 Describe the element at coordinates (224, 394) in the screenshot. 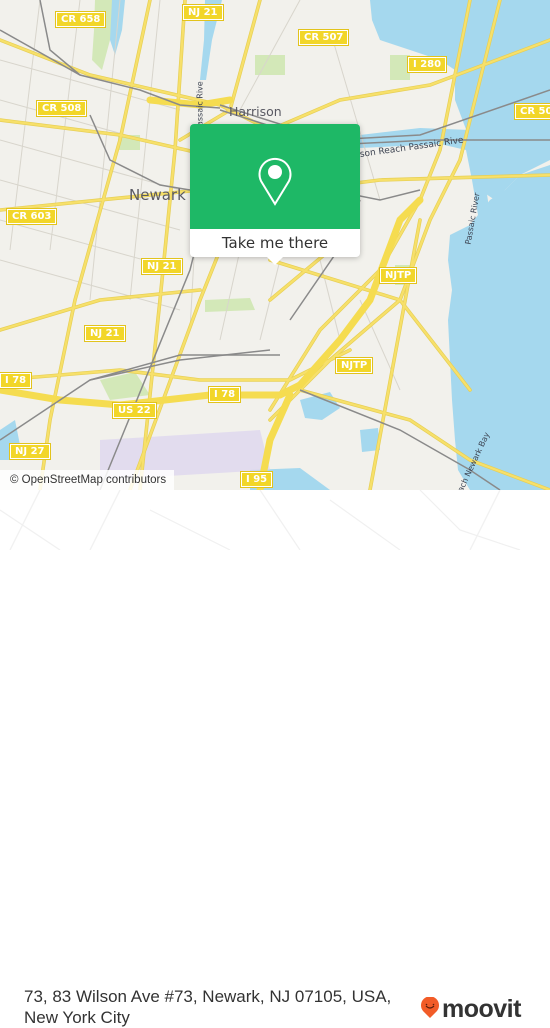

I see `route-shield-i78-mid: I 78` at that location.